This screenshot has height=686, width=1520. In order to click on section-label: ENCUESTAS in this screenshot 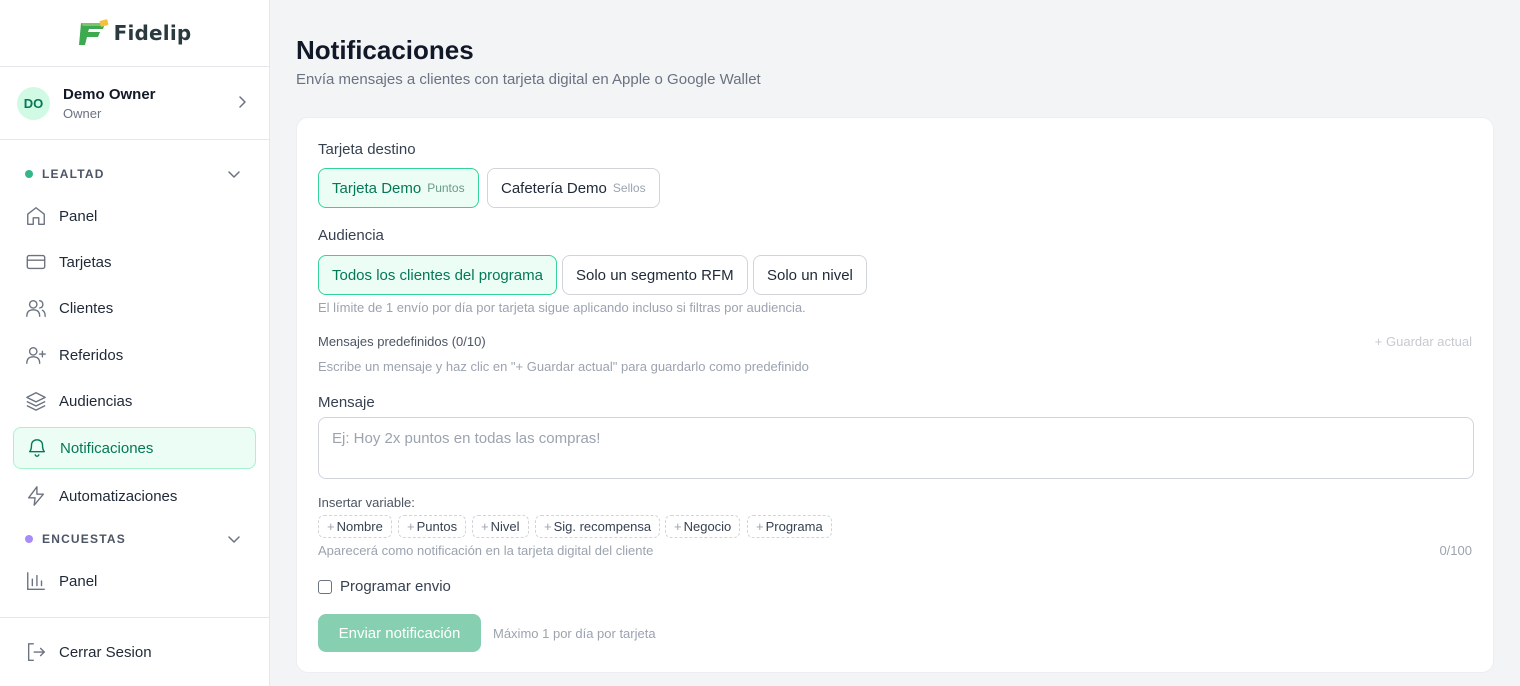, I will do `click(84, 539)`.